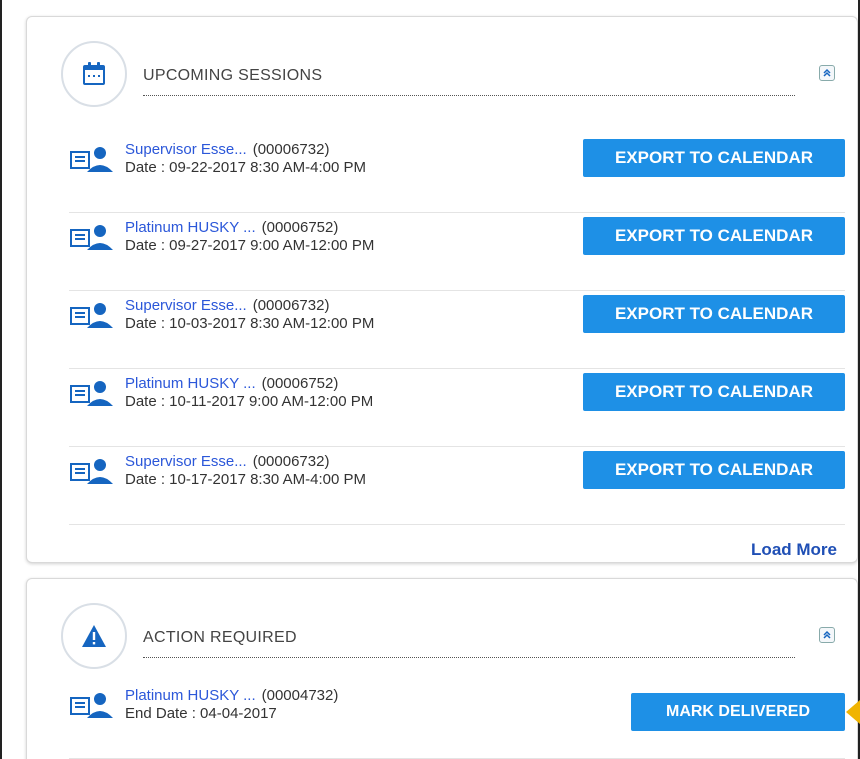 This screenshot has height=759, width=860. Describe the element at coordinates (794, 550) in the screenshot. I see `load-more-link: Load More` at that location.